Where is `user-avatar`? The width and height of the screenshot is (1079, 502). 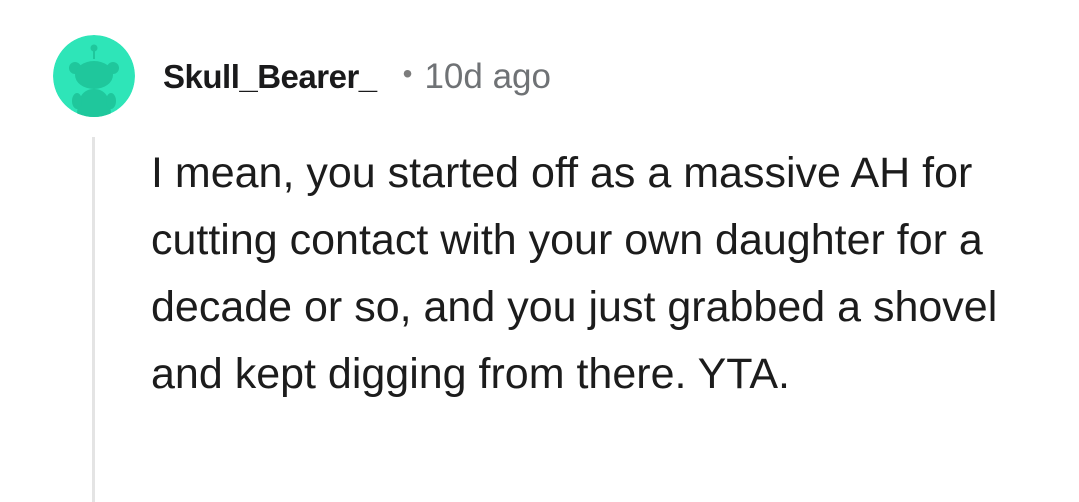
user-avatar is located at coordinates (94, 76).